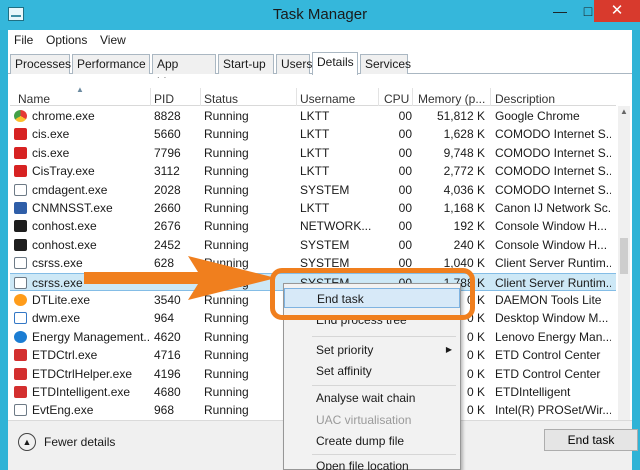  I want to click on column-name: Name, so click(34, 99).